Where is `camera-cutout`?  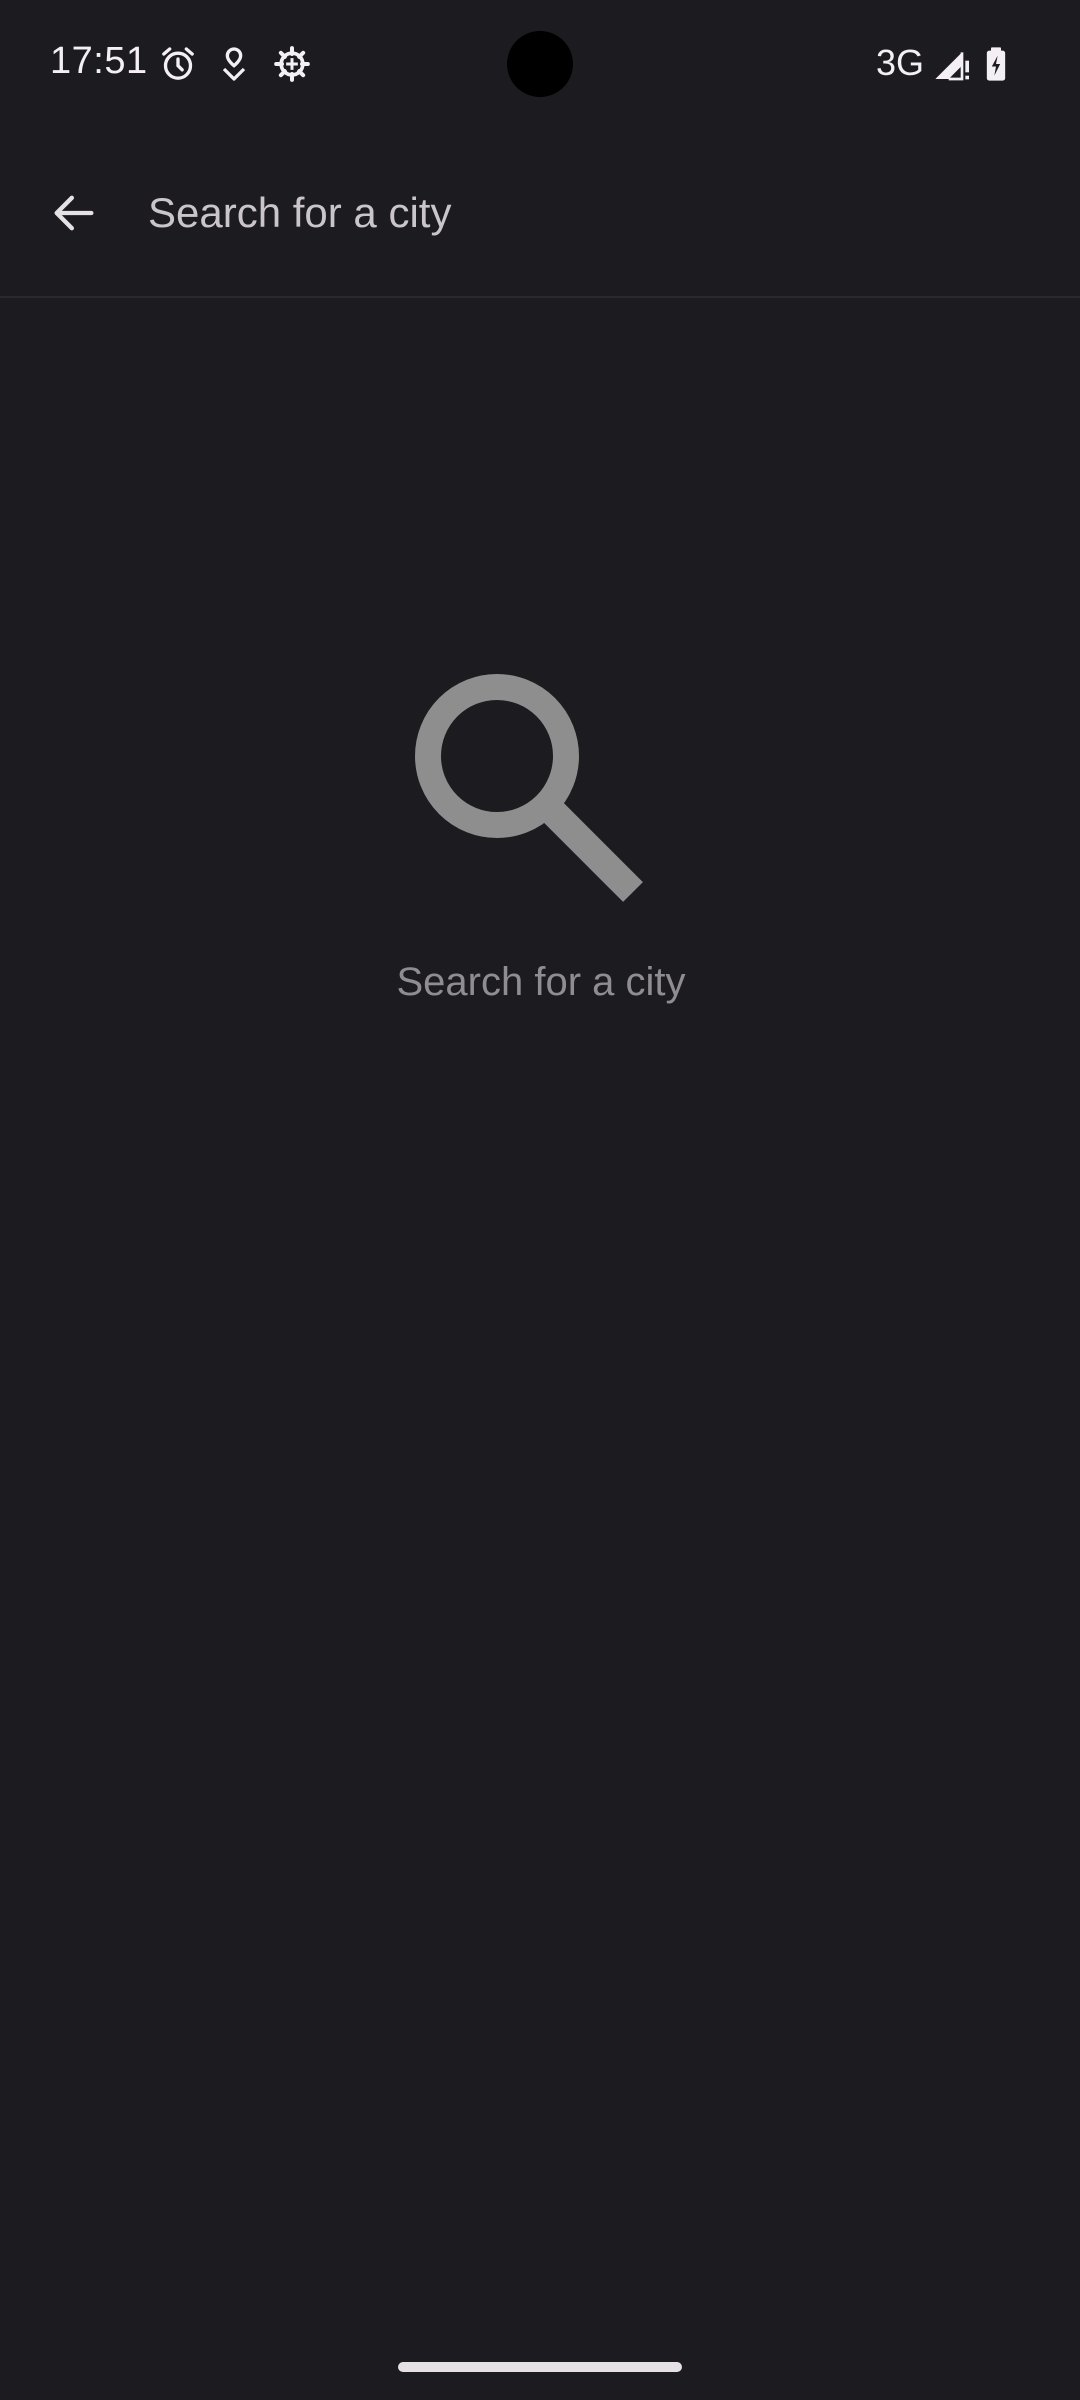
camera-cutout is located at coordinates (540, 64).